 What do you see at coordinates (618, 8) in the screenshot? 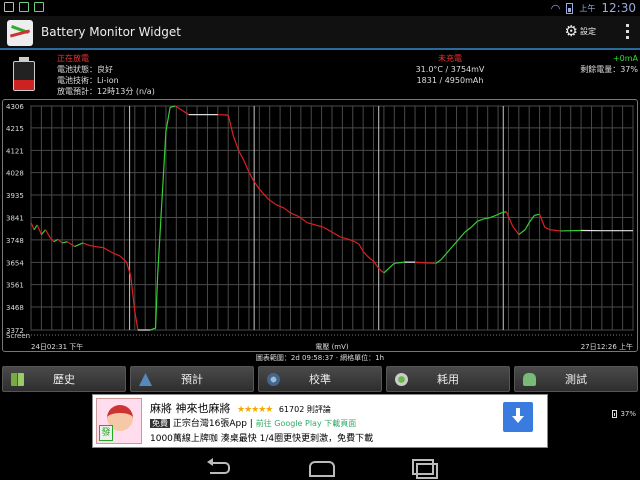
I see `status-time: 12:30` at bounding box center [618, 8].